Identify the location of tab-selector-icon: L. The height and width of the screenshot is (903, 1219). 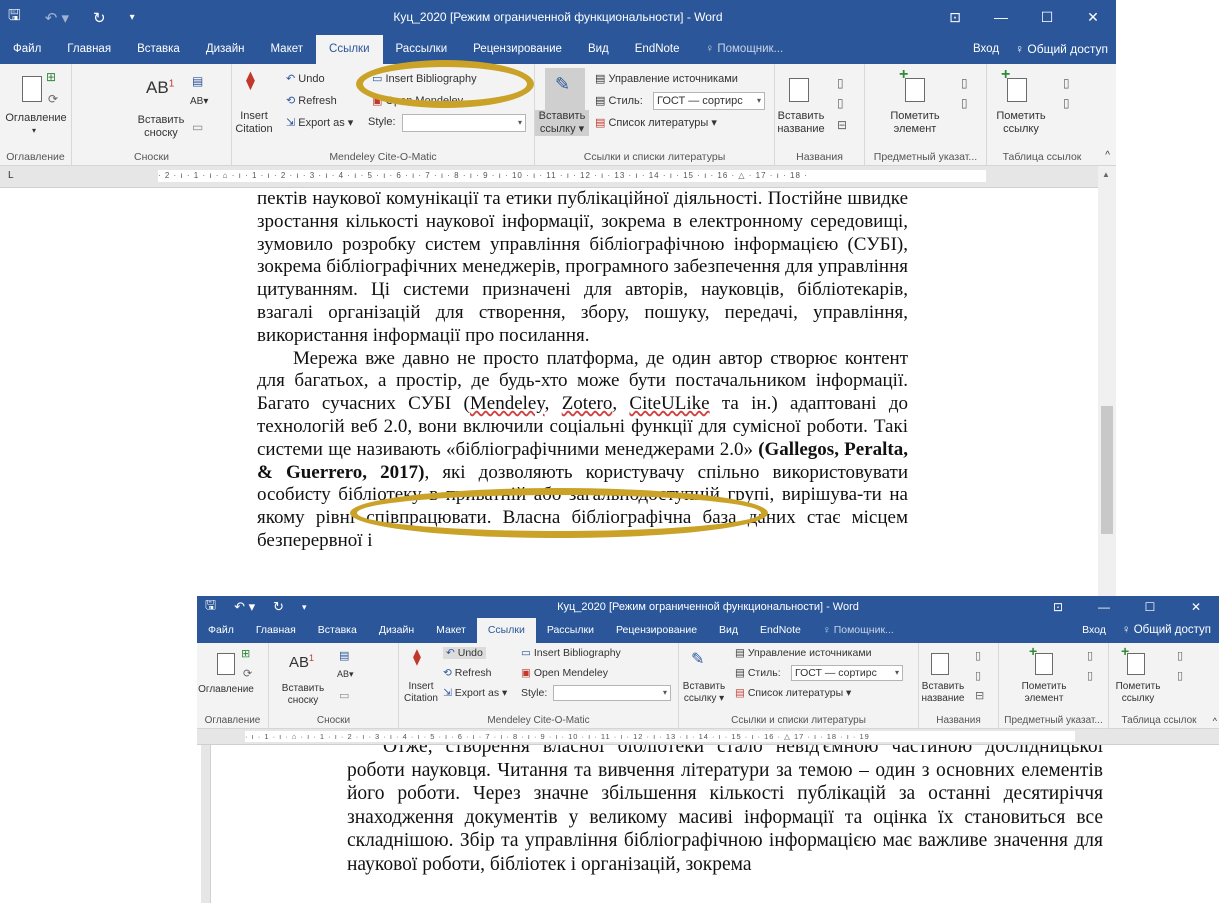
(11, 175).